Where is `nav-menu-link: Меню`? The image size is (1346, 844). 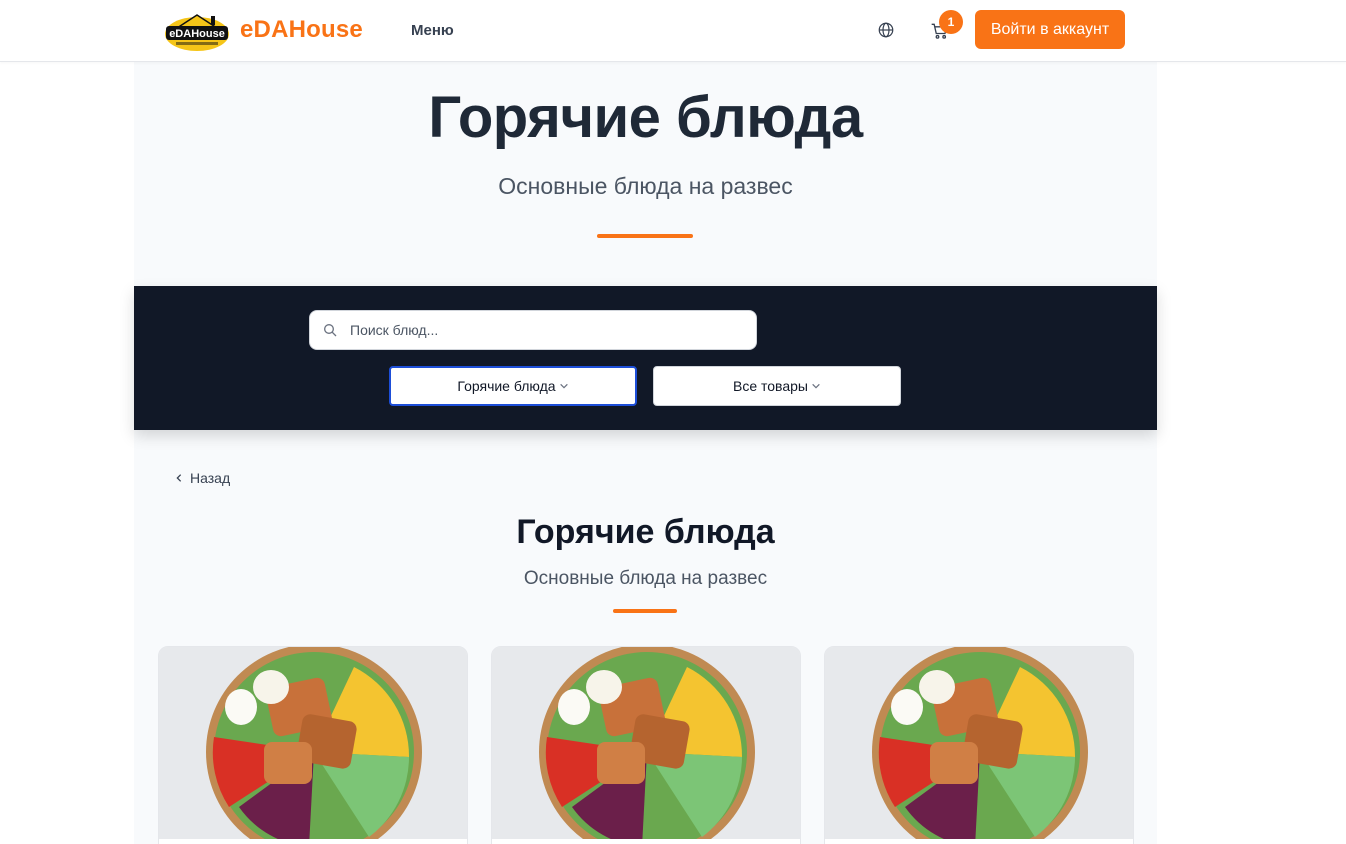
nav-menu-link: Меню is located at coordinates (432, 30).